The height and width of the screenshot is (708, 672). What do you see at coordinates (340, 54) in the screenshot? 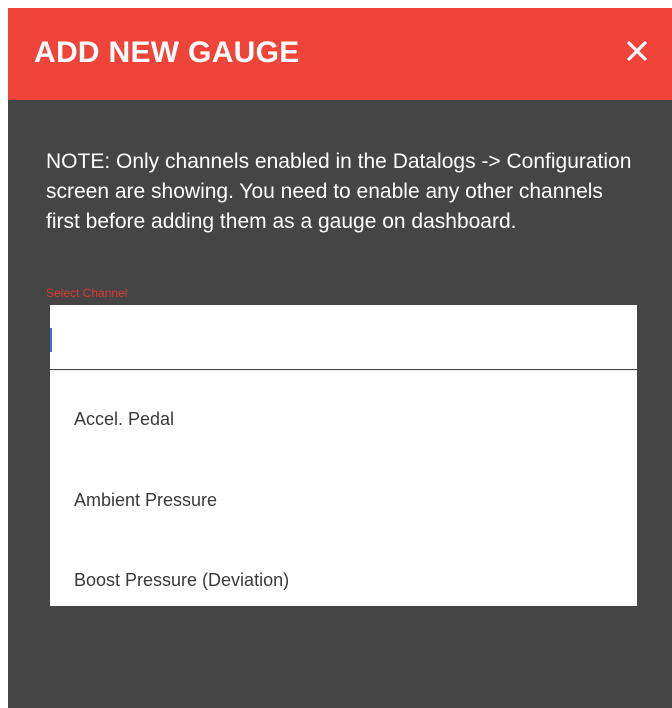
I see `dialog-header: ADD NEW GAUGE` at bounding box center [340, 54].